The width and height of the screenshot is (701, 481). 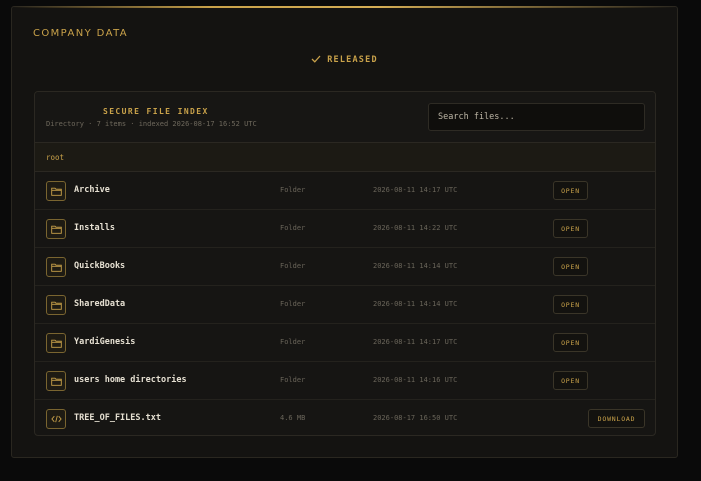 What do you see at coordinates (344, 7) in the screenshot?
I see `accent-top-border` at bounding box center [344, 7].